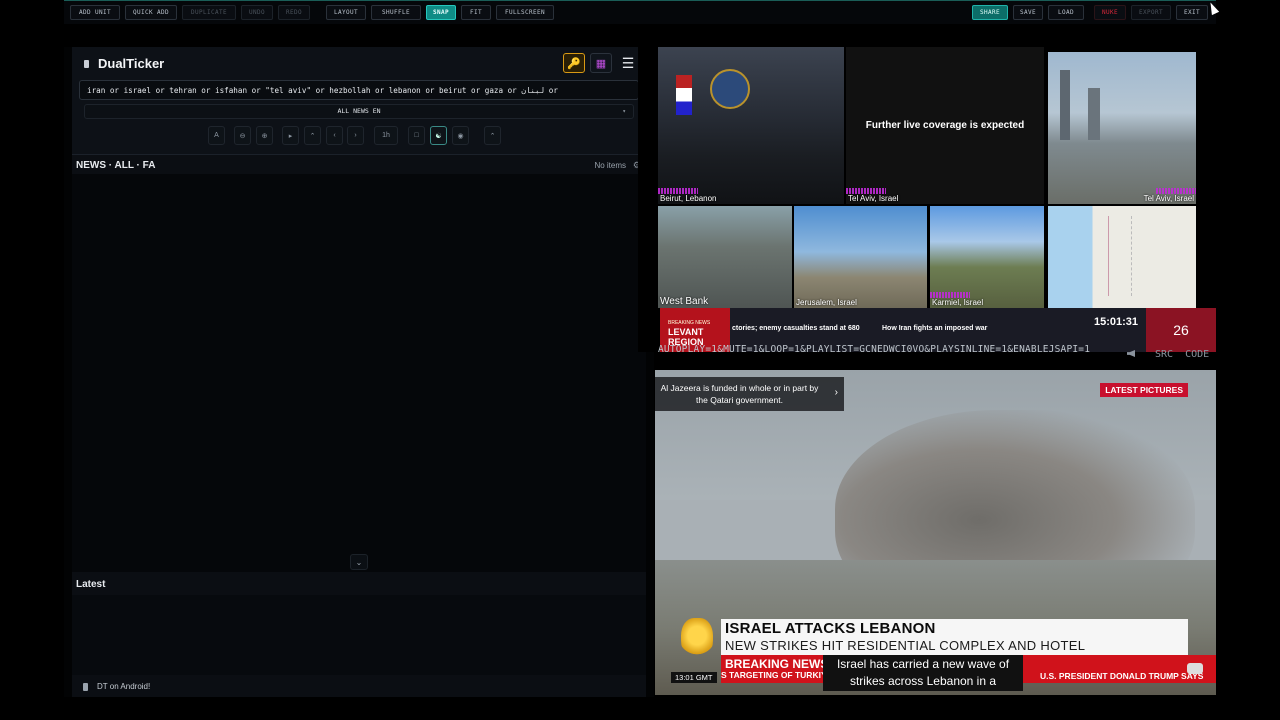 The height and width of the screenshot is (720, 1280). I want to click on camera-label: Karmiel, Israel, so click(958, 302).